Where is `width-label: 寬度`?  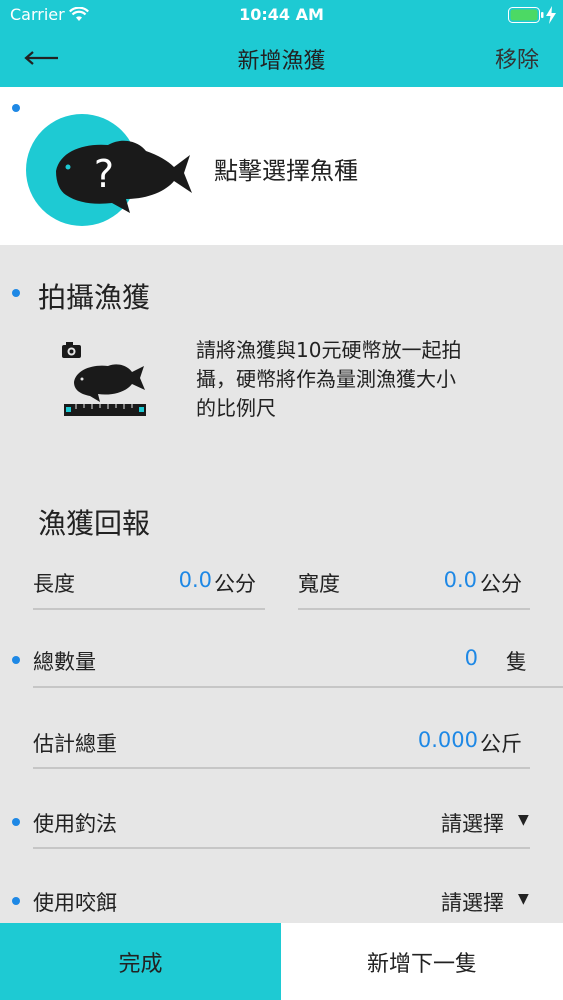 width-label: 寬度 is located at coordinates (319, 584).